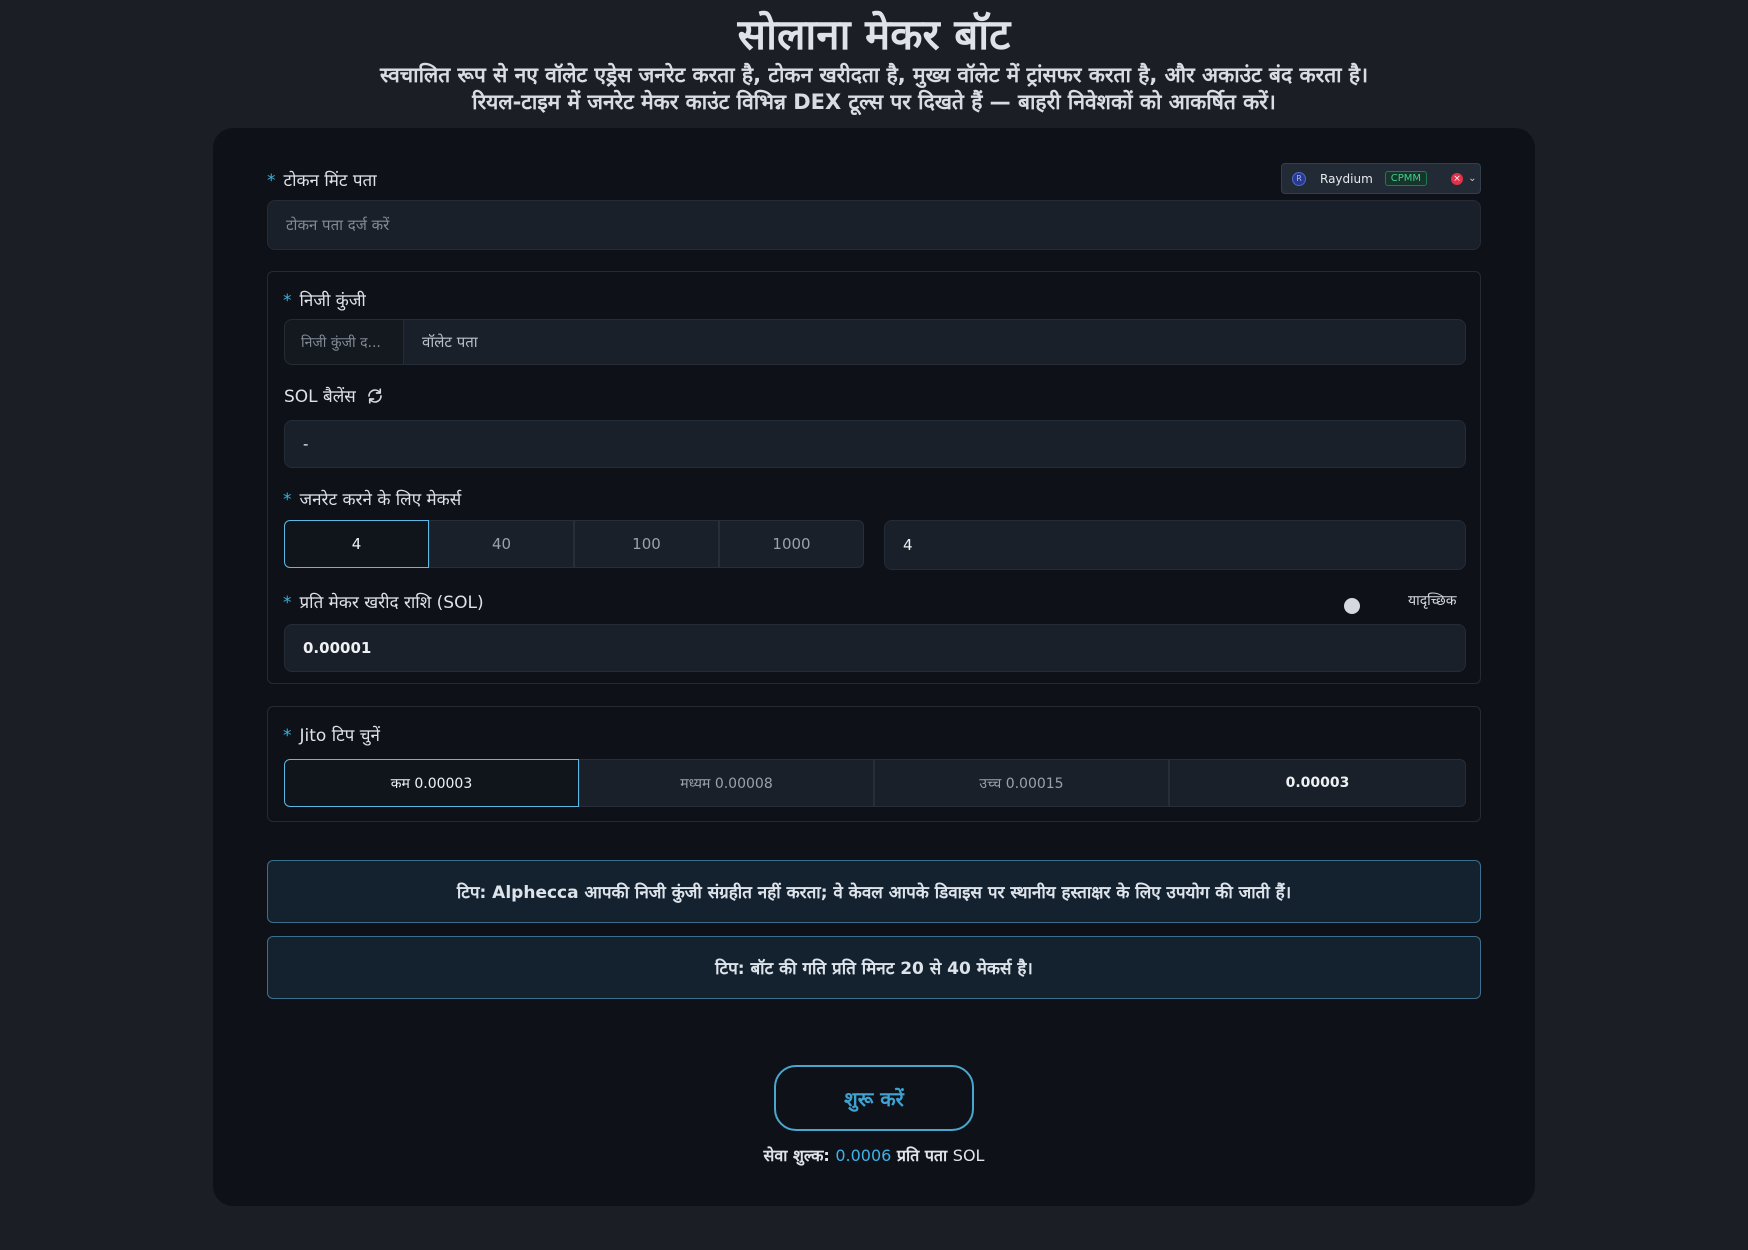 This screenshot has width=1748, height=1250. I want to click on makers-label: * जनरेट करने के लिए मेकर्स, so click(372, 498).